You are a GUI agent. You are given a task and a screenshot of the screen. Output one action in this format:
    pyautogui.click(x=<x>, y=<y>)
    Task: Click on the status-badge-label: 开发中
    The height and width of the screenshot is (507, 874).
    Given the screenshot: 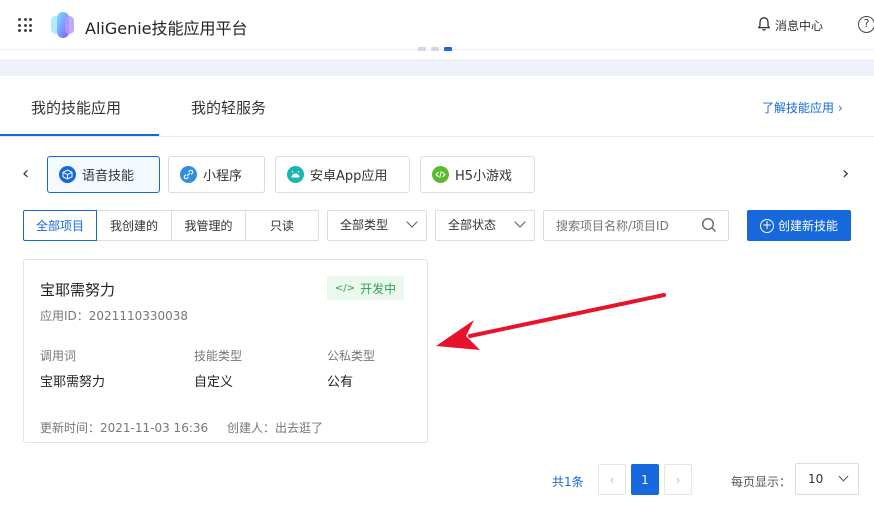 What is the action you would take?
    pyautogui.click(x=378, y=288)
    